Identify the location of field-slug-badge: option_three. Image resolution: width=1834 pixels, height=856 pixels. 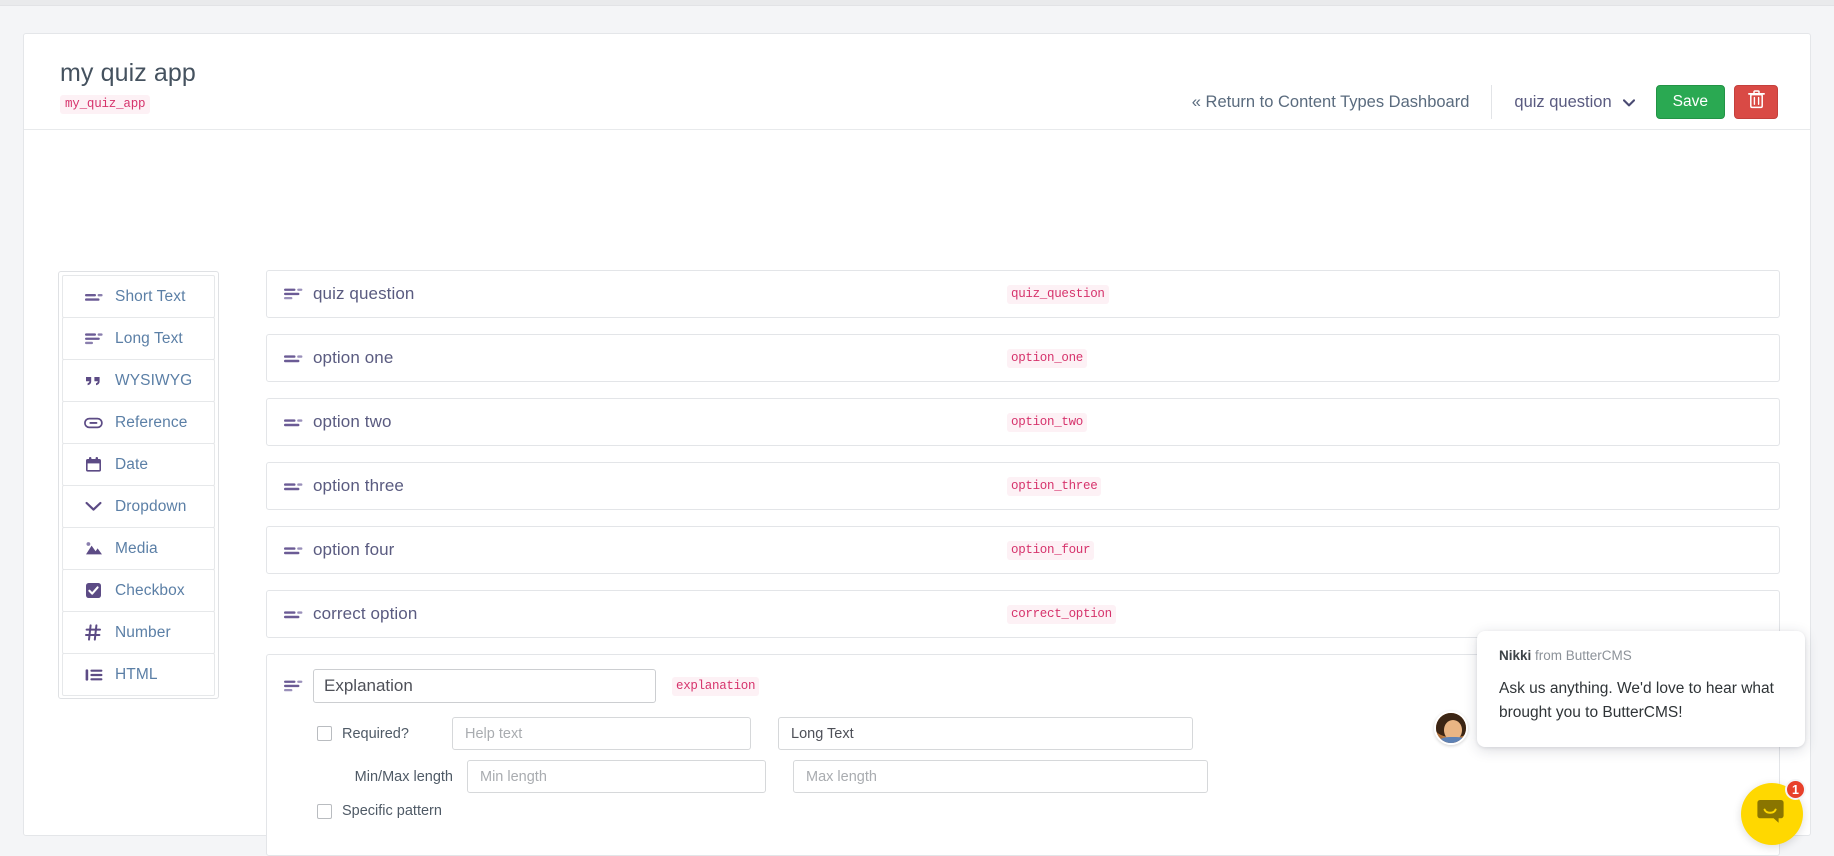
(1054, 486).